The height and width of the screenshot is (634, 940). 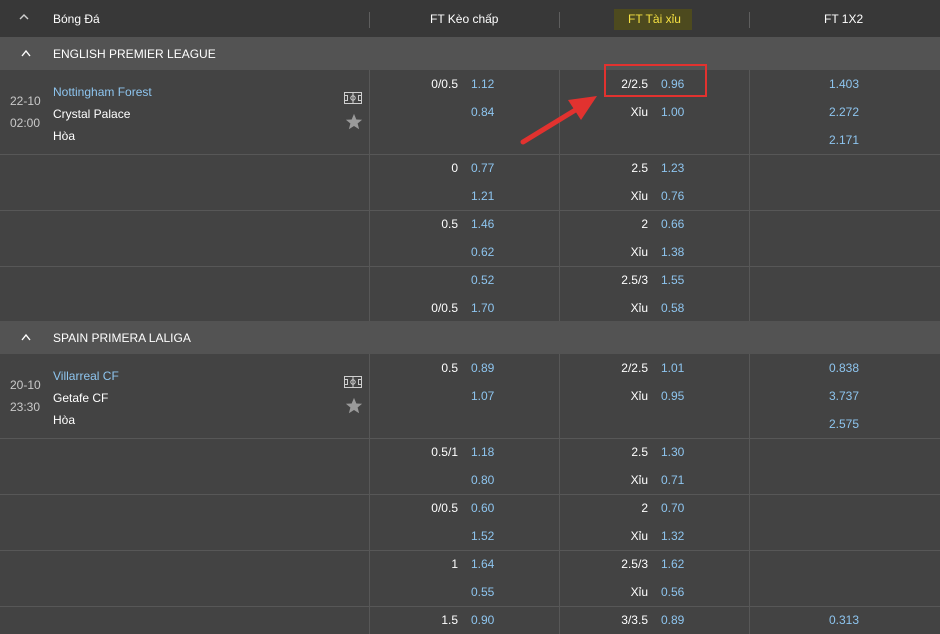 I want to click on handicap-odds: 1.46, so click(x=482, y=224).